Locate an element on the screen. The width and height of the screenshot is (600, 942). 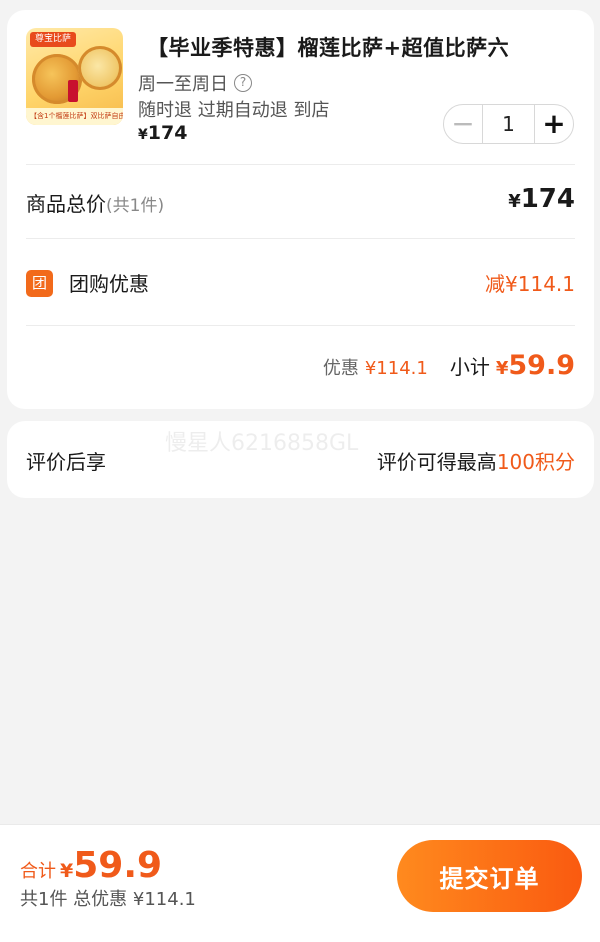
grand-total: 合计 ¥59.9 is located at coordinates (91, 865).